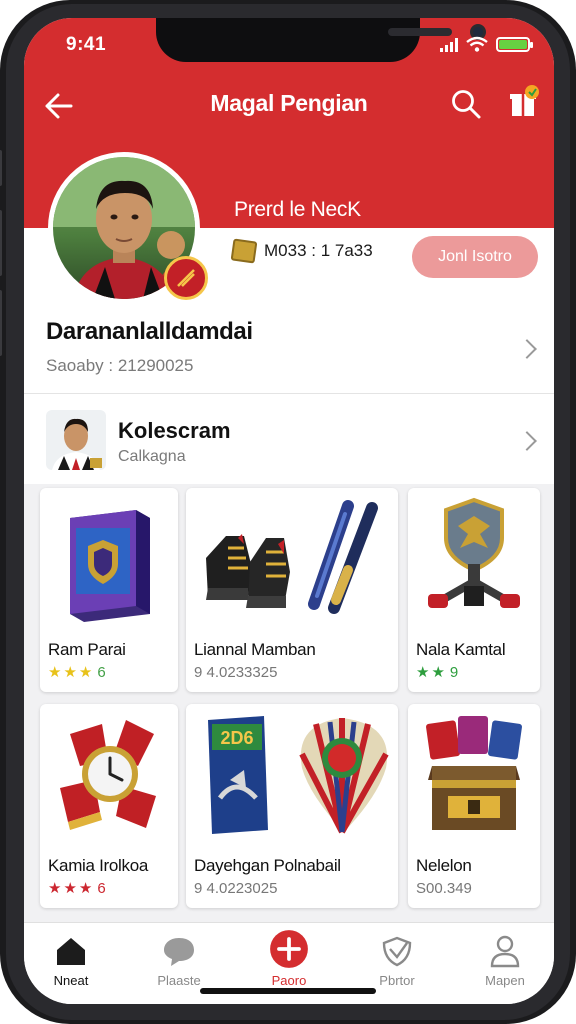  What do you see at coordinates (179, 980) in the screenshot?
I see `tab-label: Plaaste` at bounding box center [179, 980].